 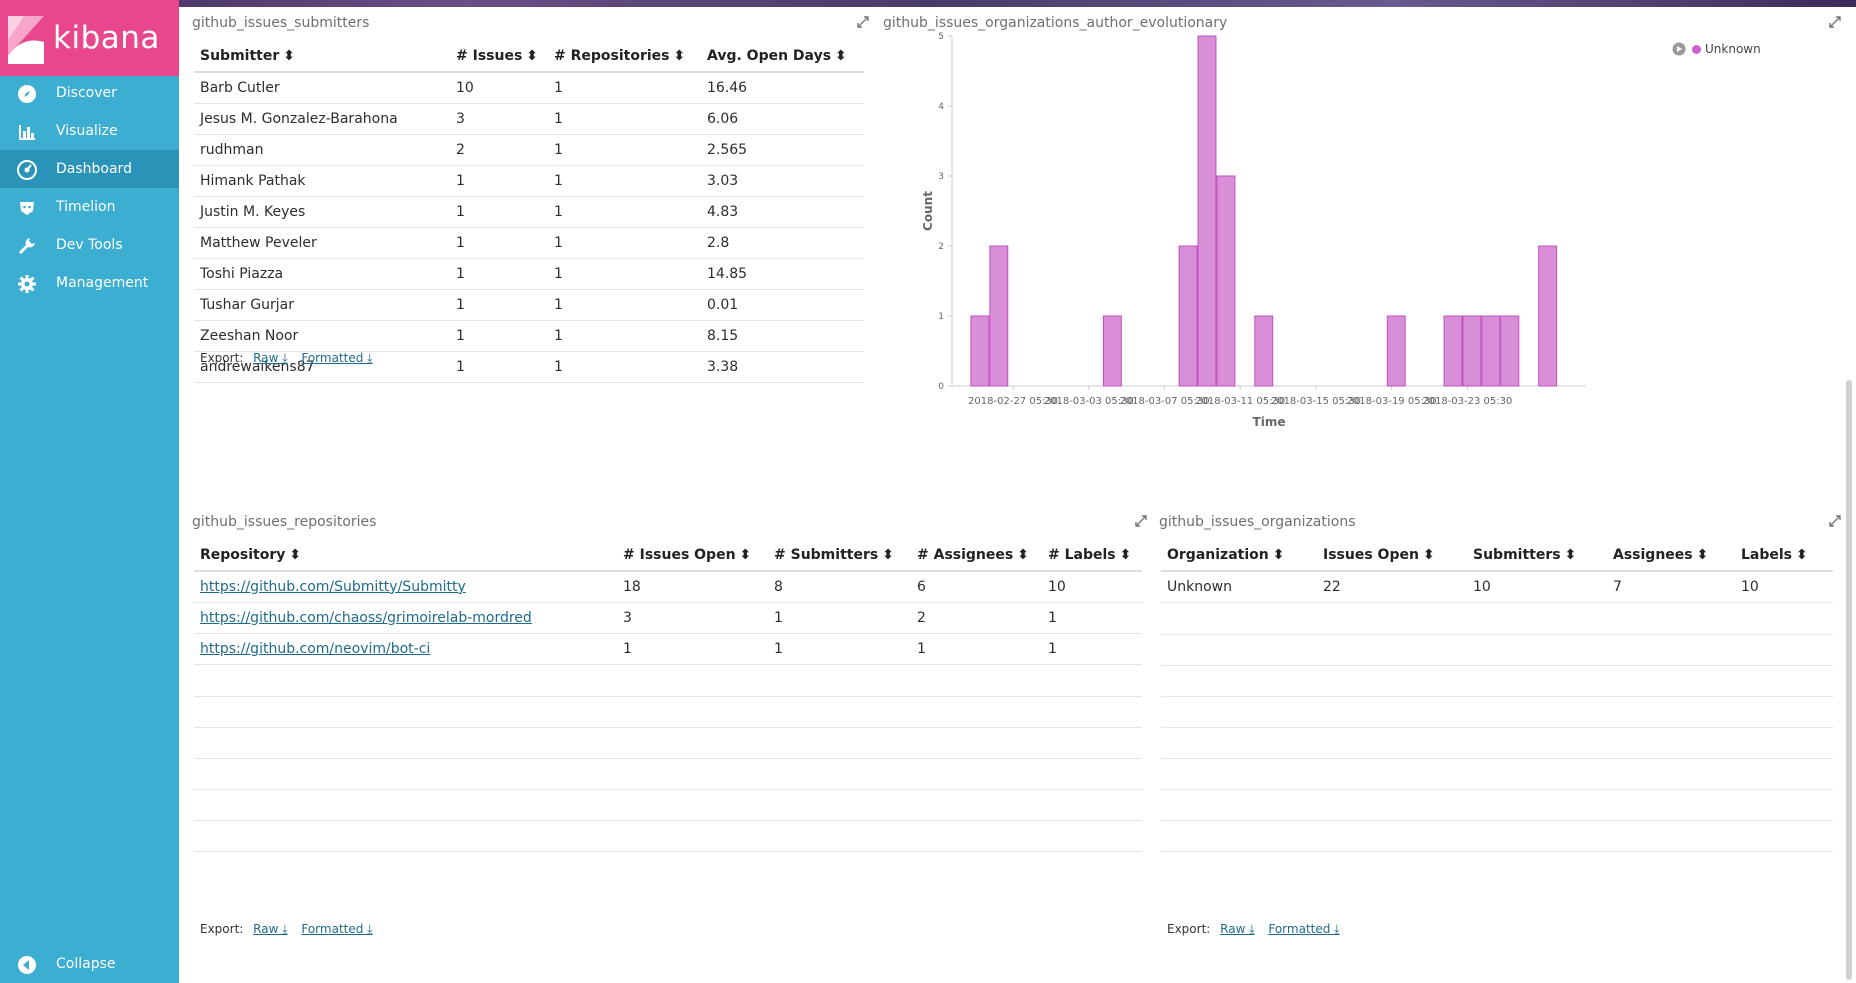 I want to click on table-cell: 3, so click(x=692, y=618).